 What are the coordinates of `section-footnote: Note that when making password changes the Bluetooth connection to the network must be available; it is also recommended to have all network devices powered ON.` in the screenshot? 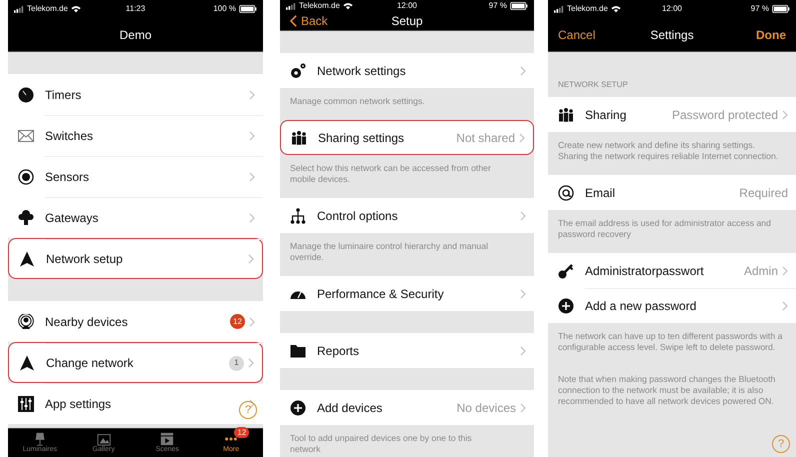 It's located at (666, 390).